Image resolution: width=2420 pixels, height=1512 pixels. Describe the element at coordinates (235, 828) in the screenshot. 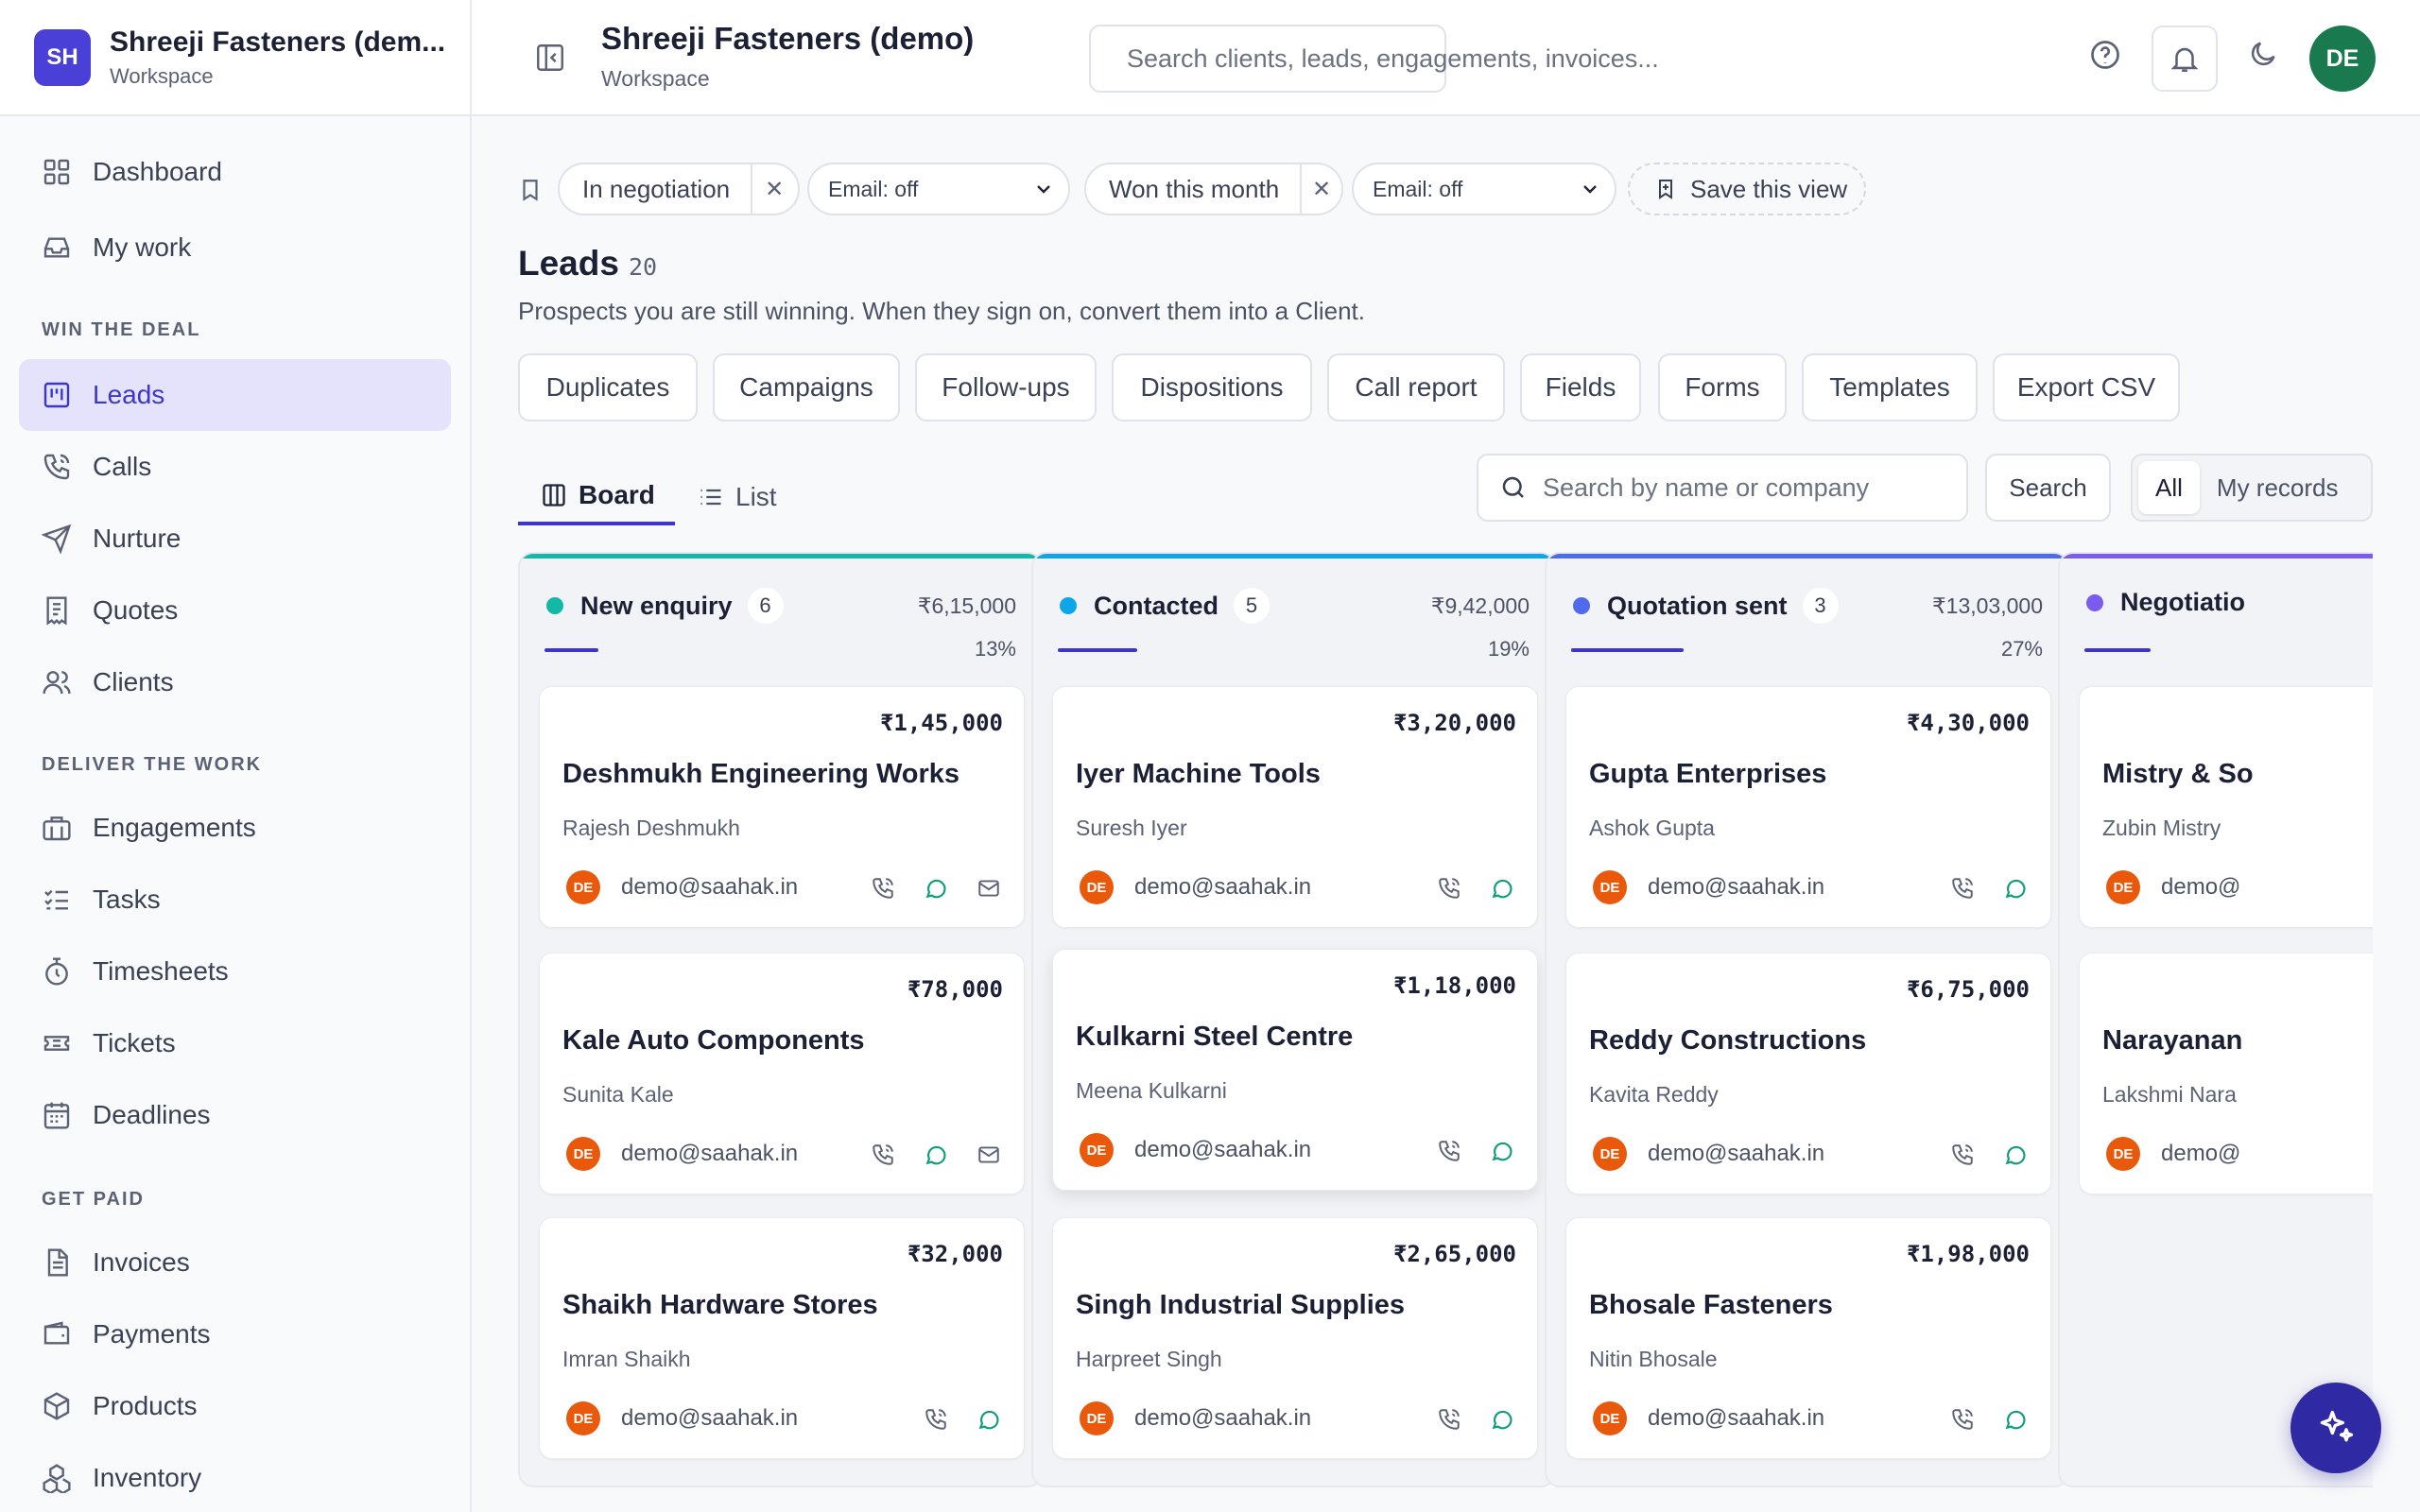

I see `sidebar-item-engagements: Engagements` at that location.